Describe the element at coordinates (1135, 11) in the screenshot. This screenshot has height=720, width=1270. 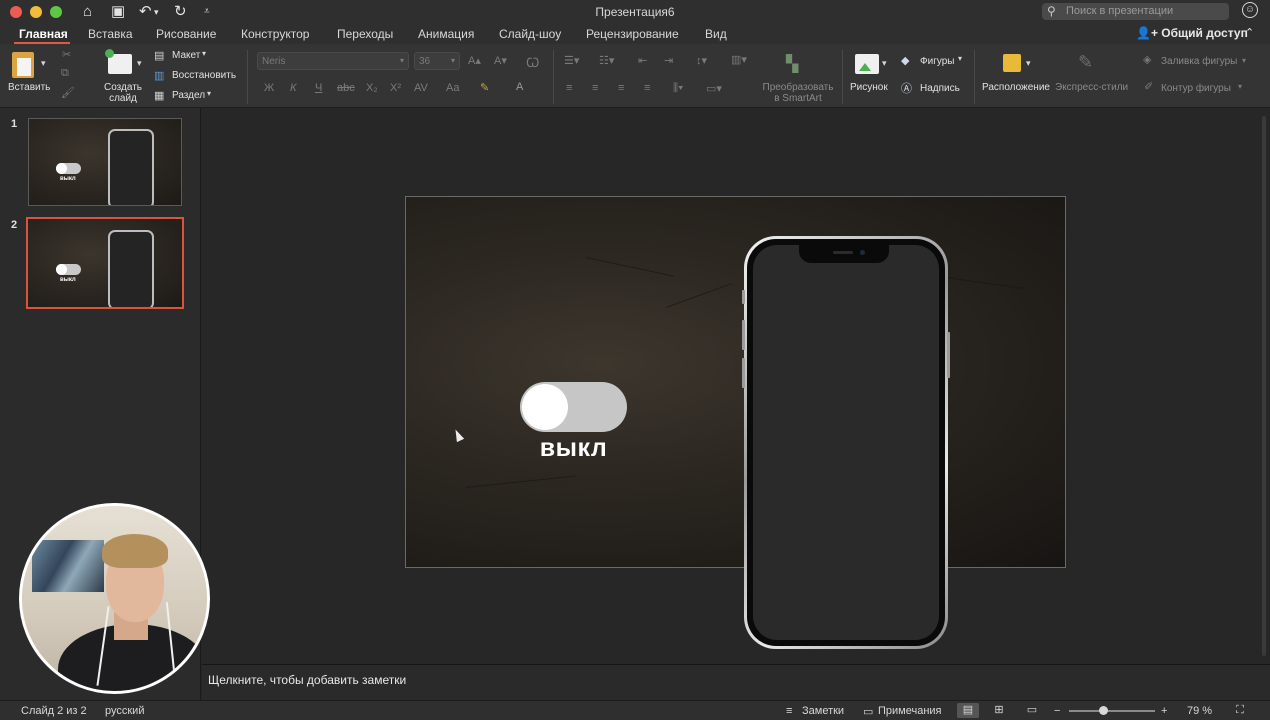
I see `search-input: ⚲ Поиск в презентации` at that location.